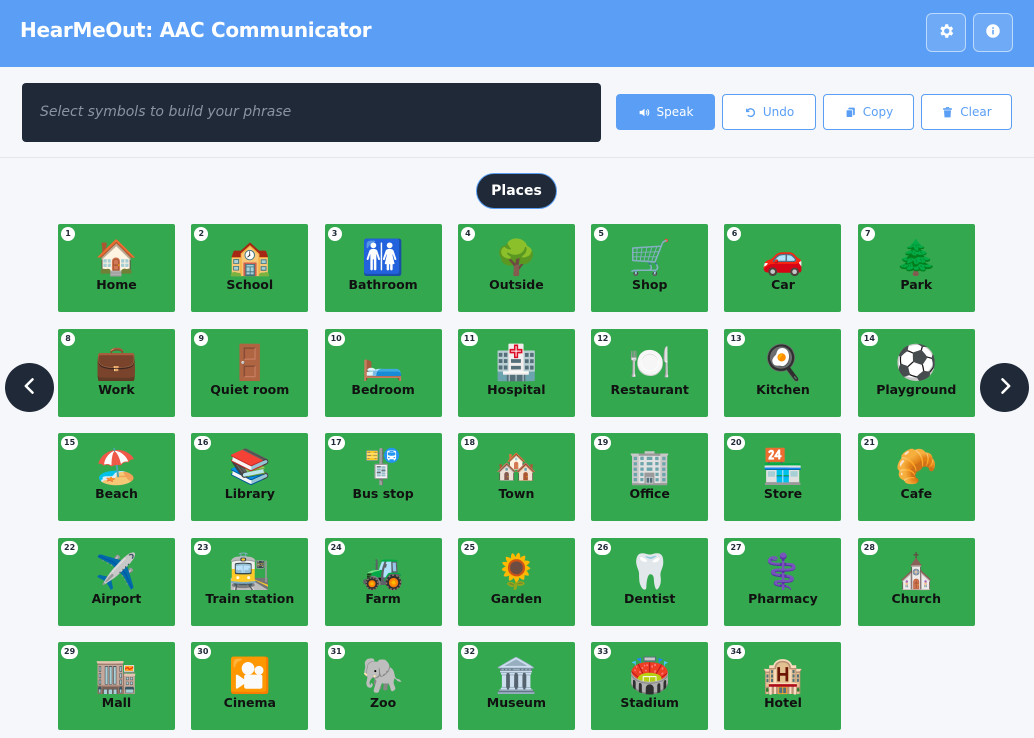 This screenshot has height=738, width=1034. Describe the element at coordinates (878, 112) in the screenshot. I see `copy-label: Copy` at that location.